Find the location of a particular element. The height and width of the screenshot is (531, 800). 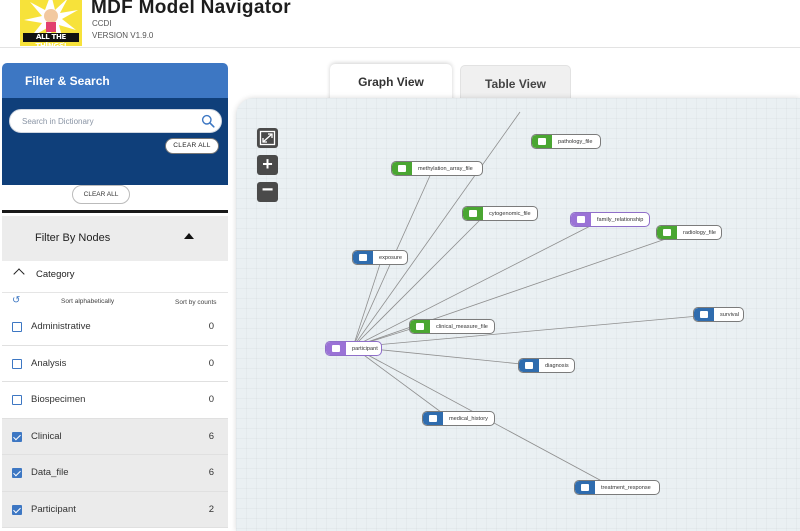

plus-icon: + is located at coordinates (267, 164).